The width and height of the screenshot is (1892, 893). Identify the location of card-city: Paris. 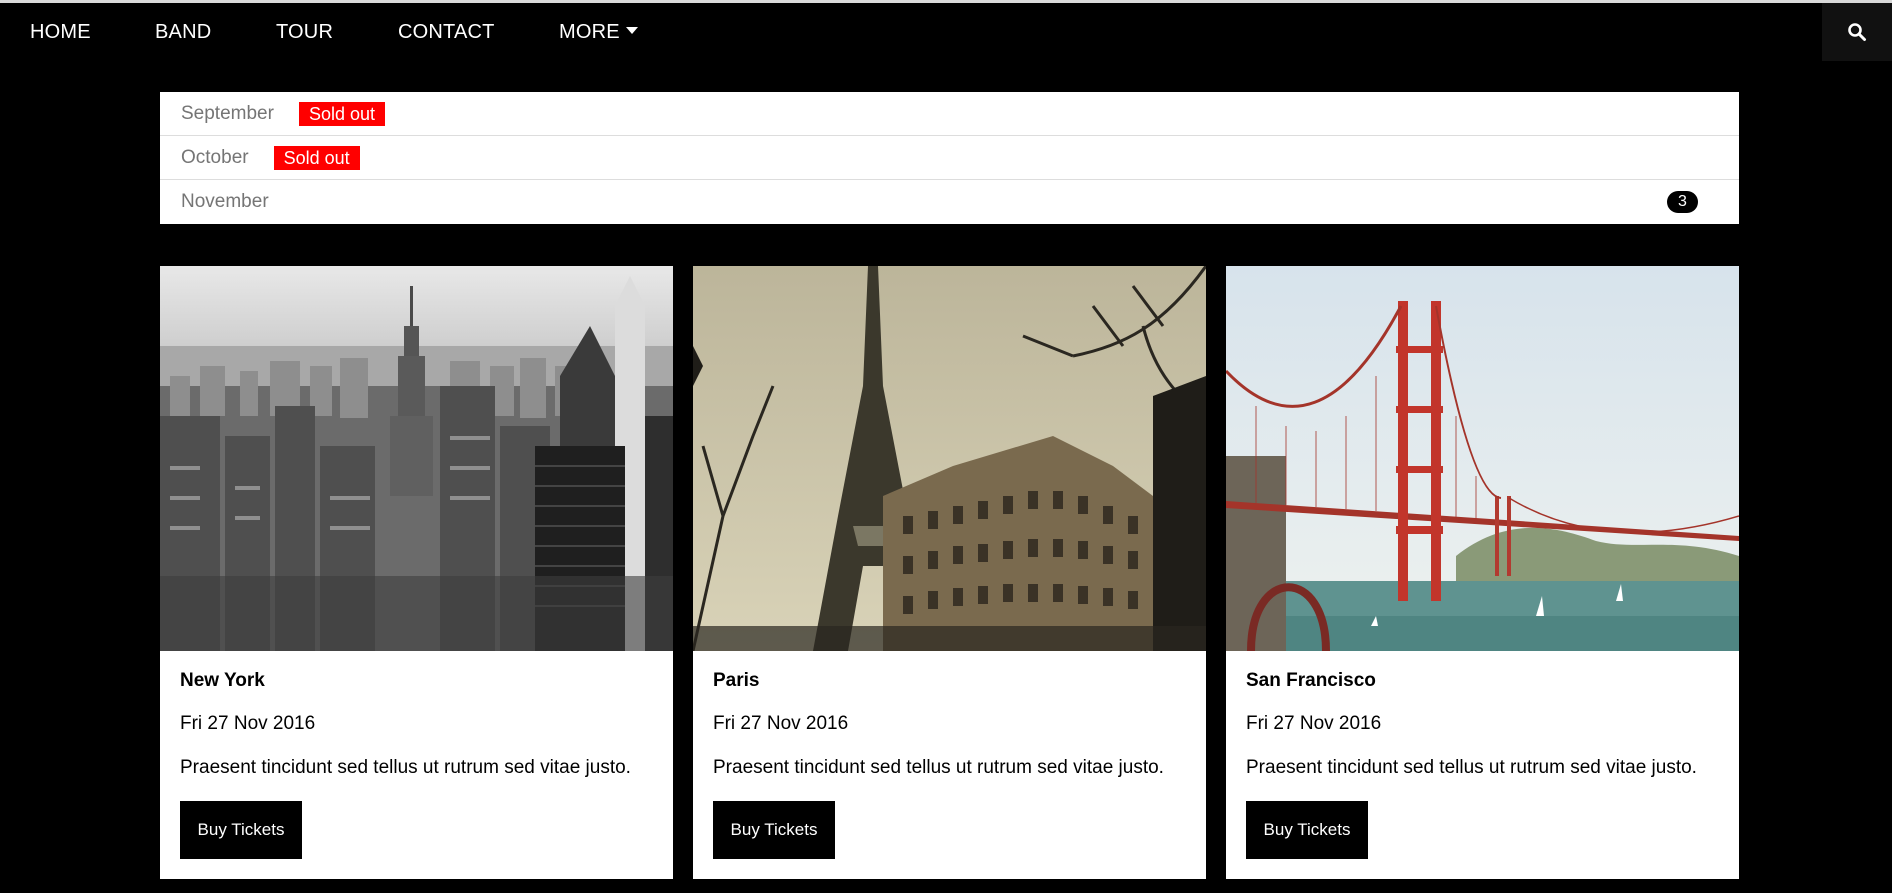
(736, 680).